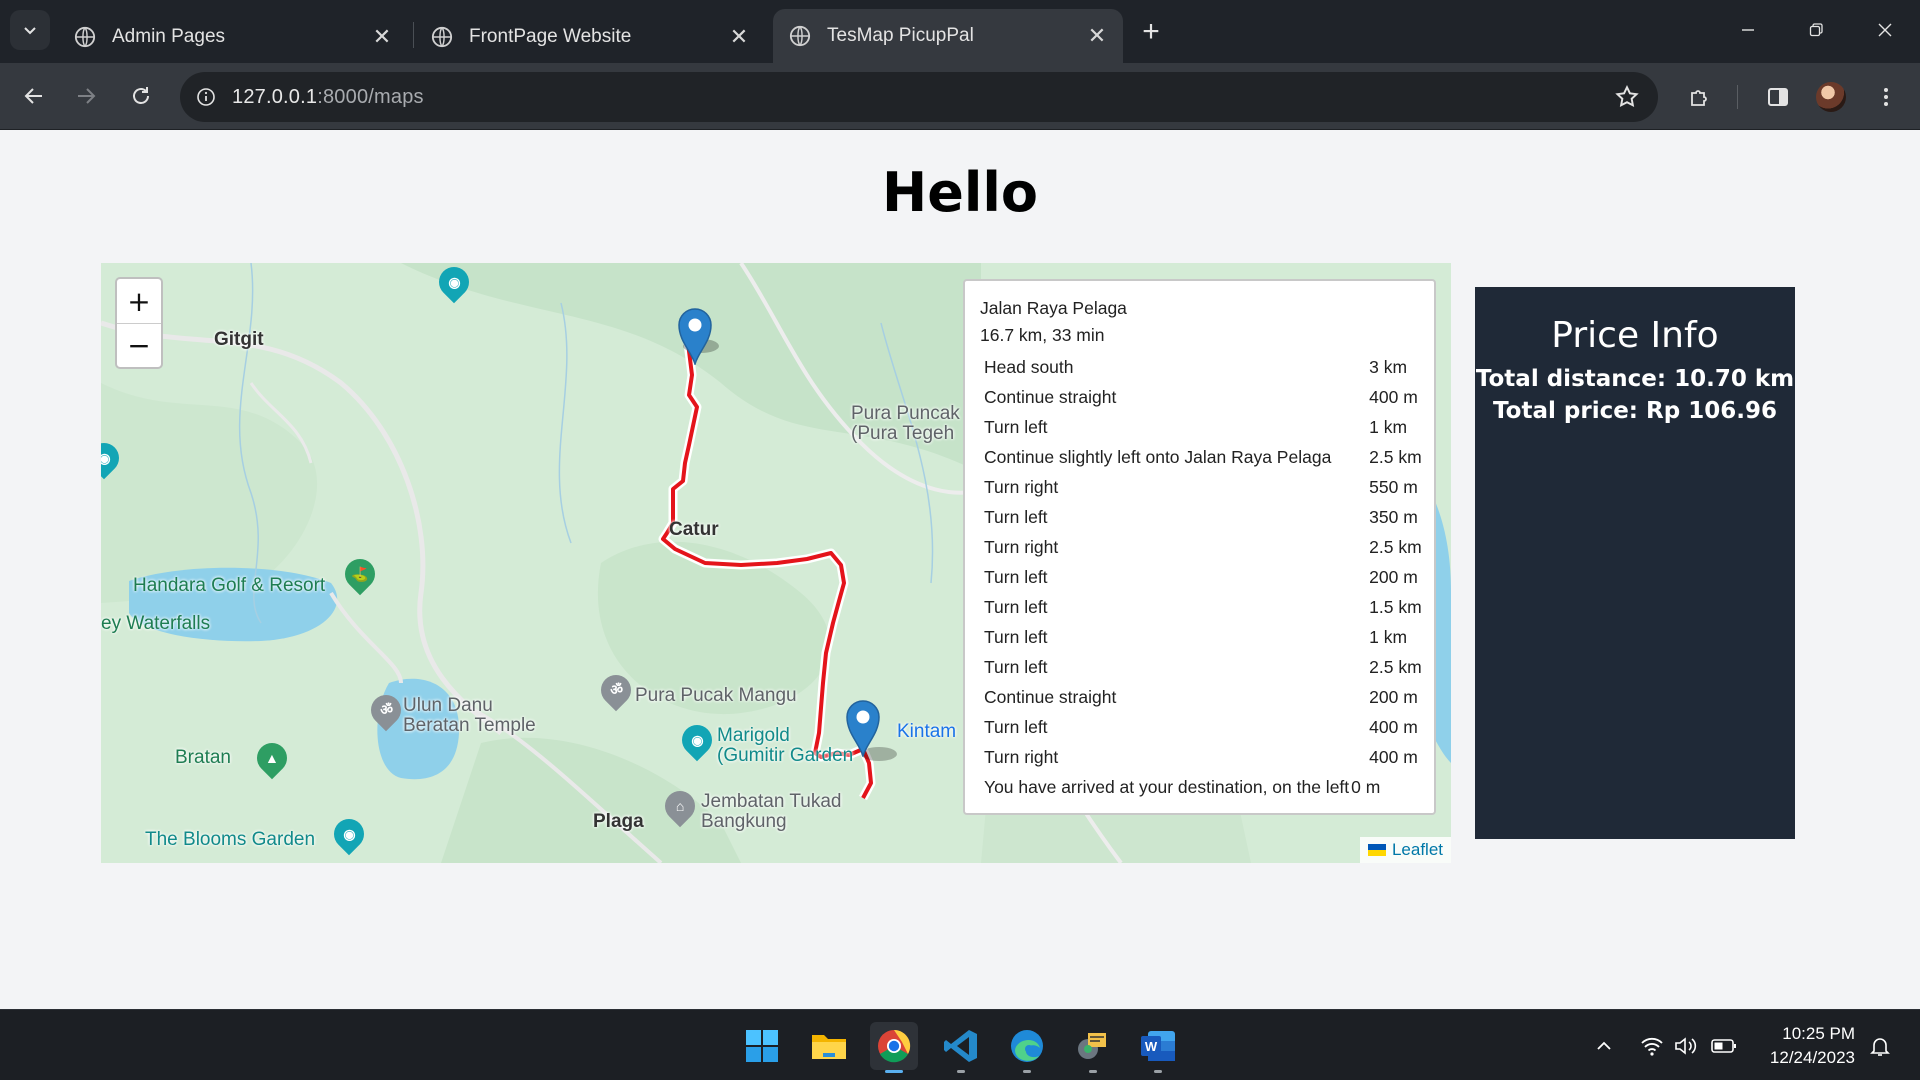  Describe the element at coordinates (230, 839) in the screenshot. I see `map-label-blooms: The Blooms Garden` at that location.